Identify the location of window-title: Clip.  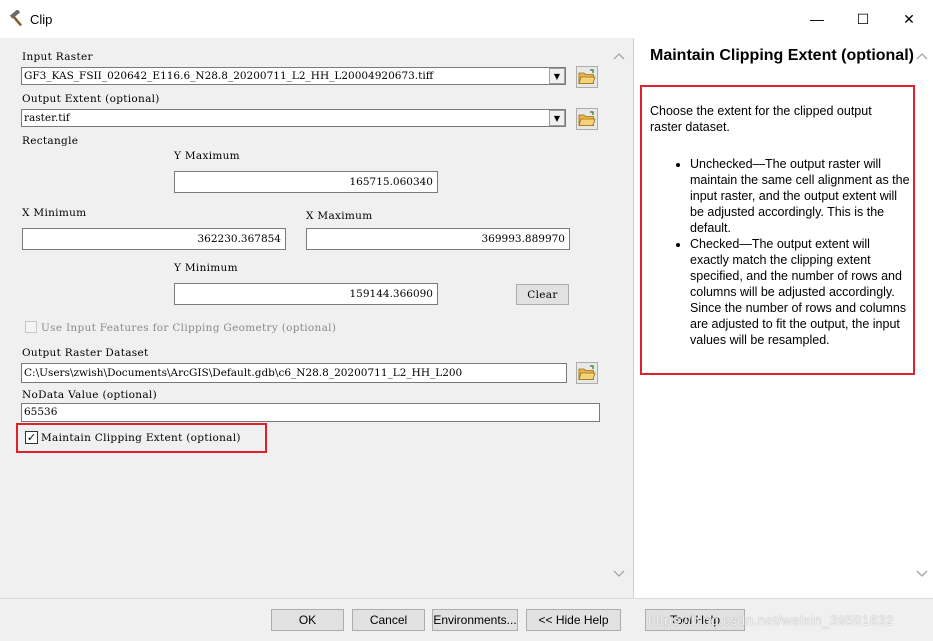
(41, 19).